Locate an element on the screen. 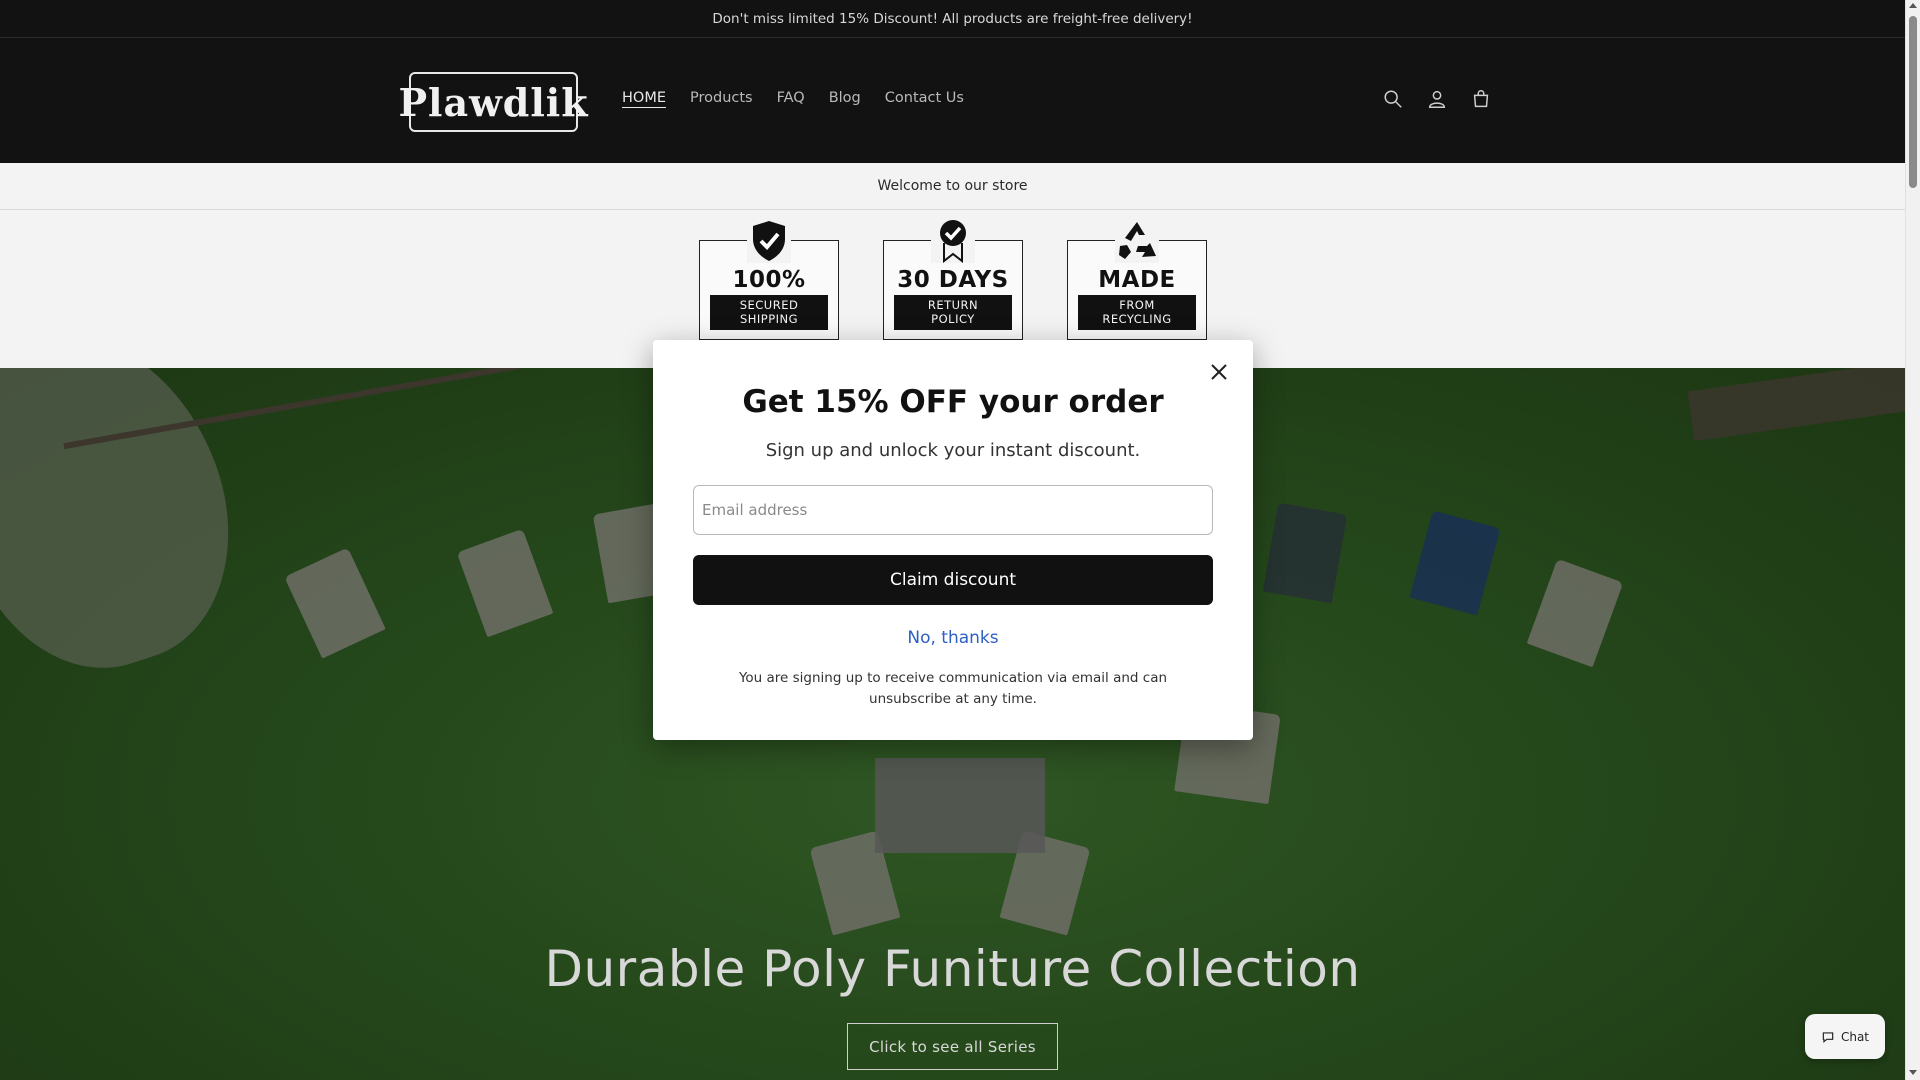  popup-title: Get 15% OFF your order is located at coordinates (953, 402).